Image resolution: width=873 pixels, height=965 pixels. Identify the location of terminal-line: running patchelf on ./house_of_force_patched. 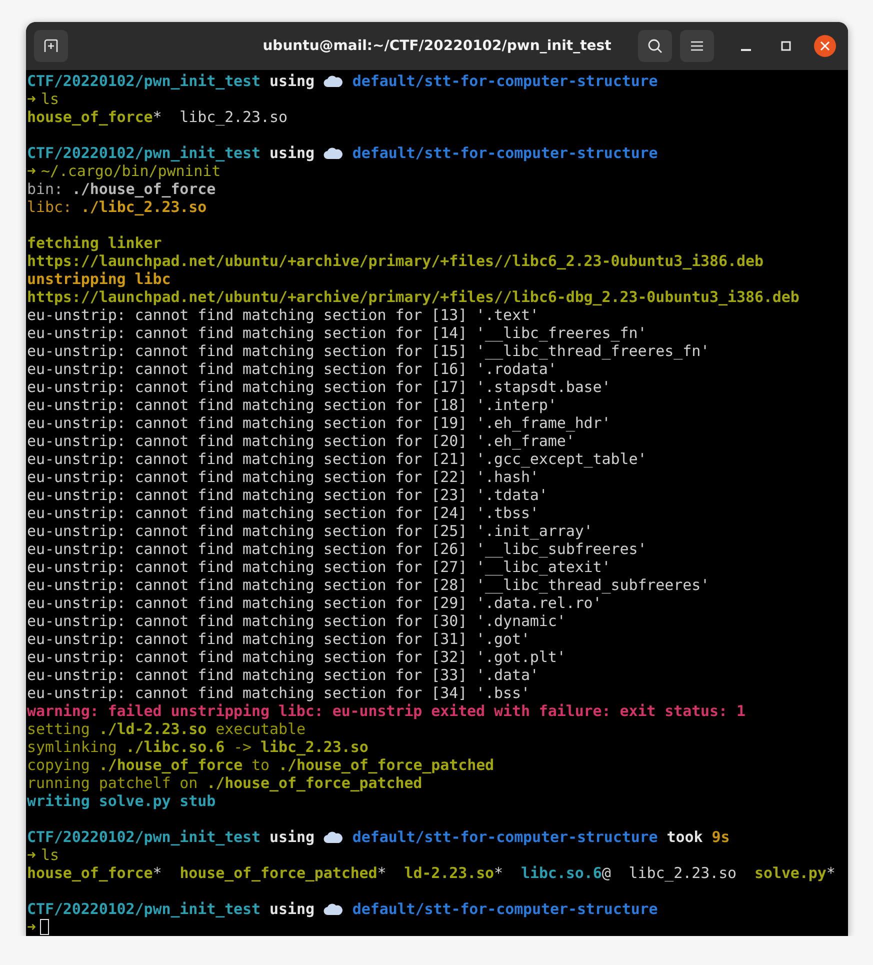
(224, 783).